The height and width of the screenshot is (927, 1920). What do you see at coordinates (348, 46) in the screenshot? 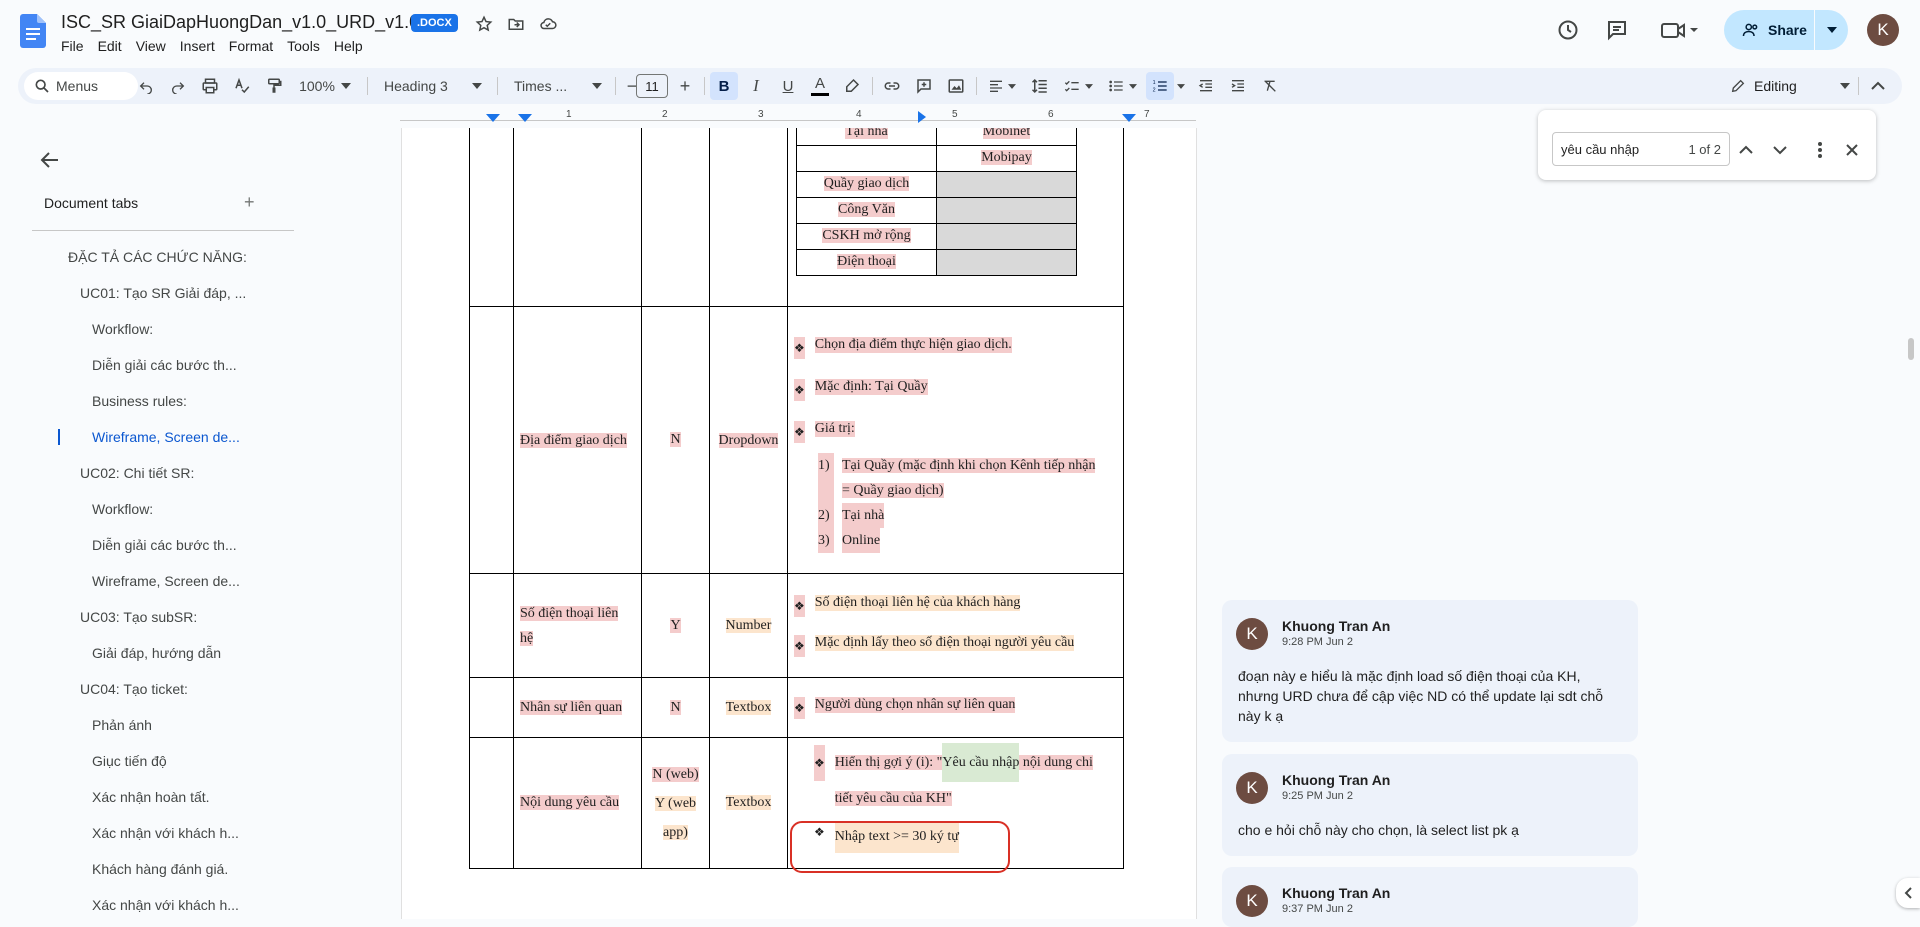
I see `menu-help: Help` at bounding box center [348, 46].